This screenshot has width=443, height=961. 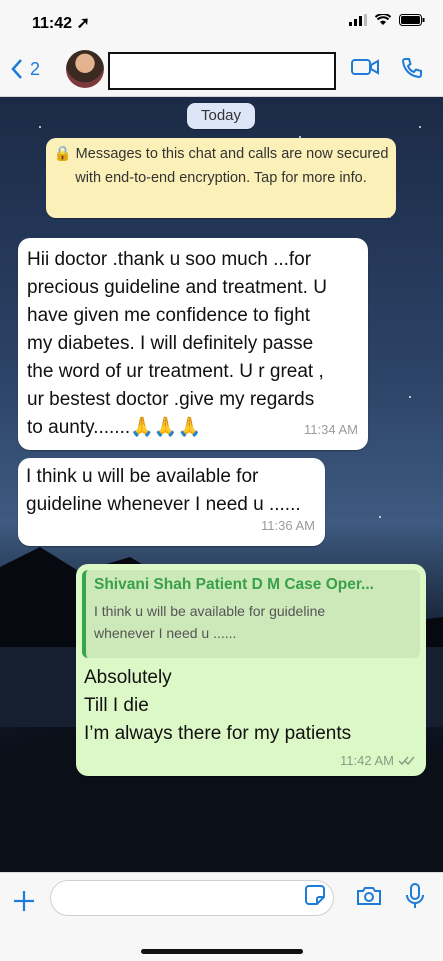 What do you see at coordinates (221, 22) in the screenshot?
I see `status-bar: 11:42 ➚` at bounding box center [221, 22].